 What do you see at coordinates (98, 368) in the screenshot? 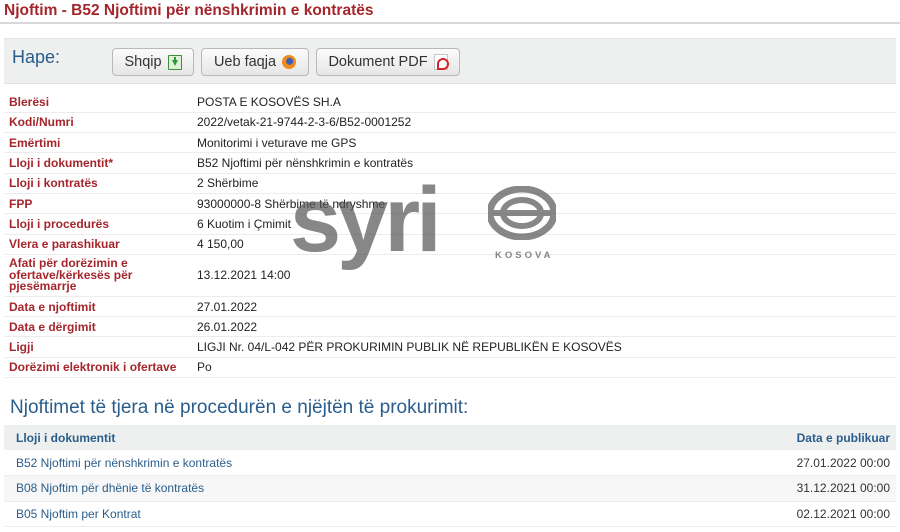
I see `detail-key: Dorëzimi elektronik i ofertave` at bounding box center [98, 368].